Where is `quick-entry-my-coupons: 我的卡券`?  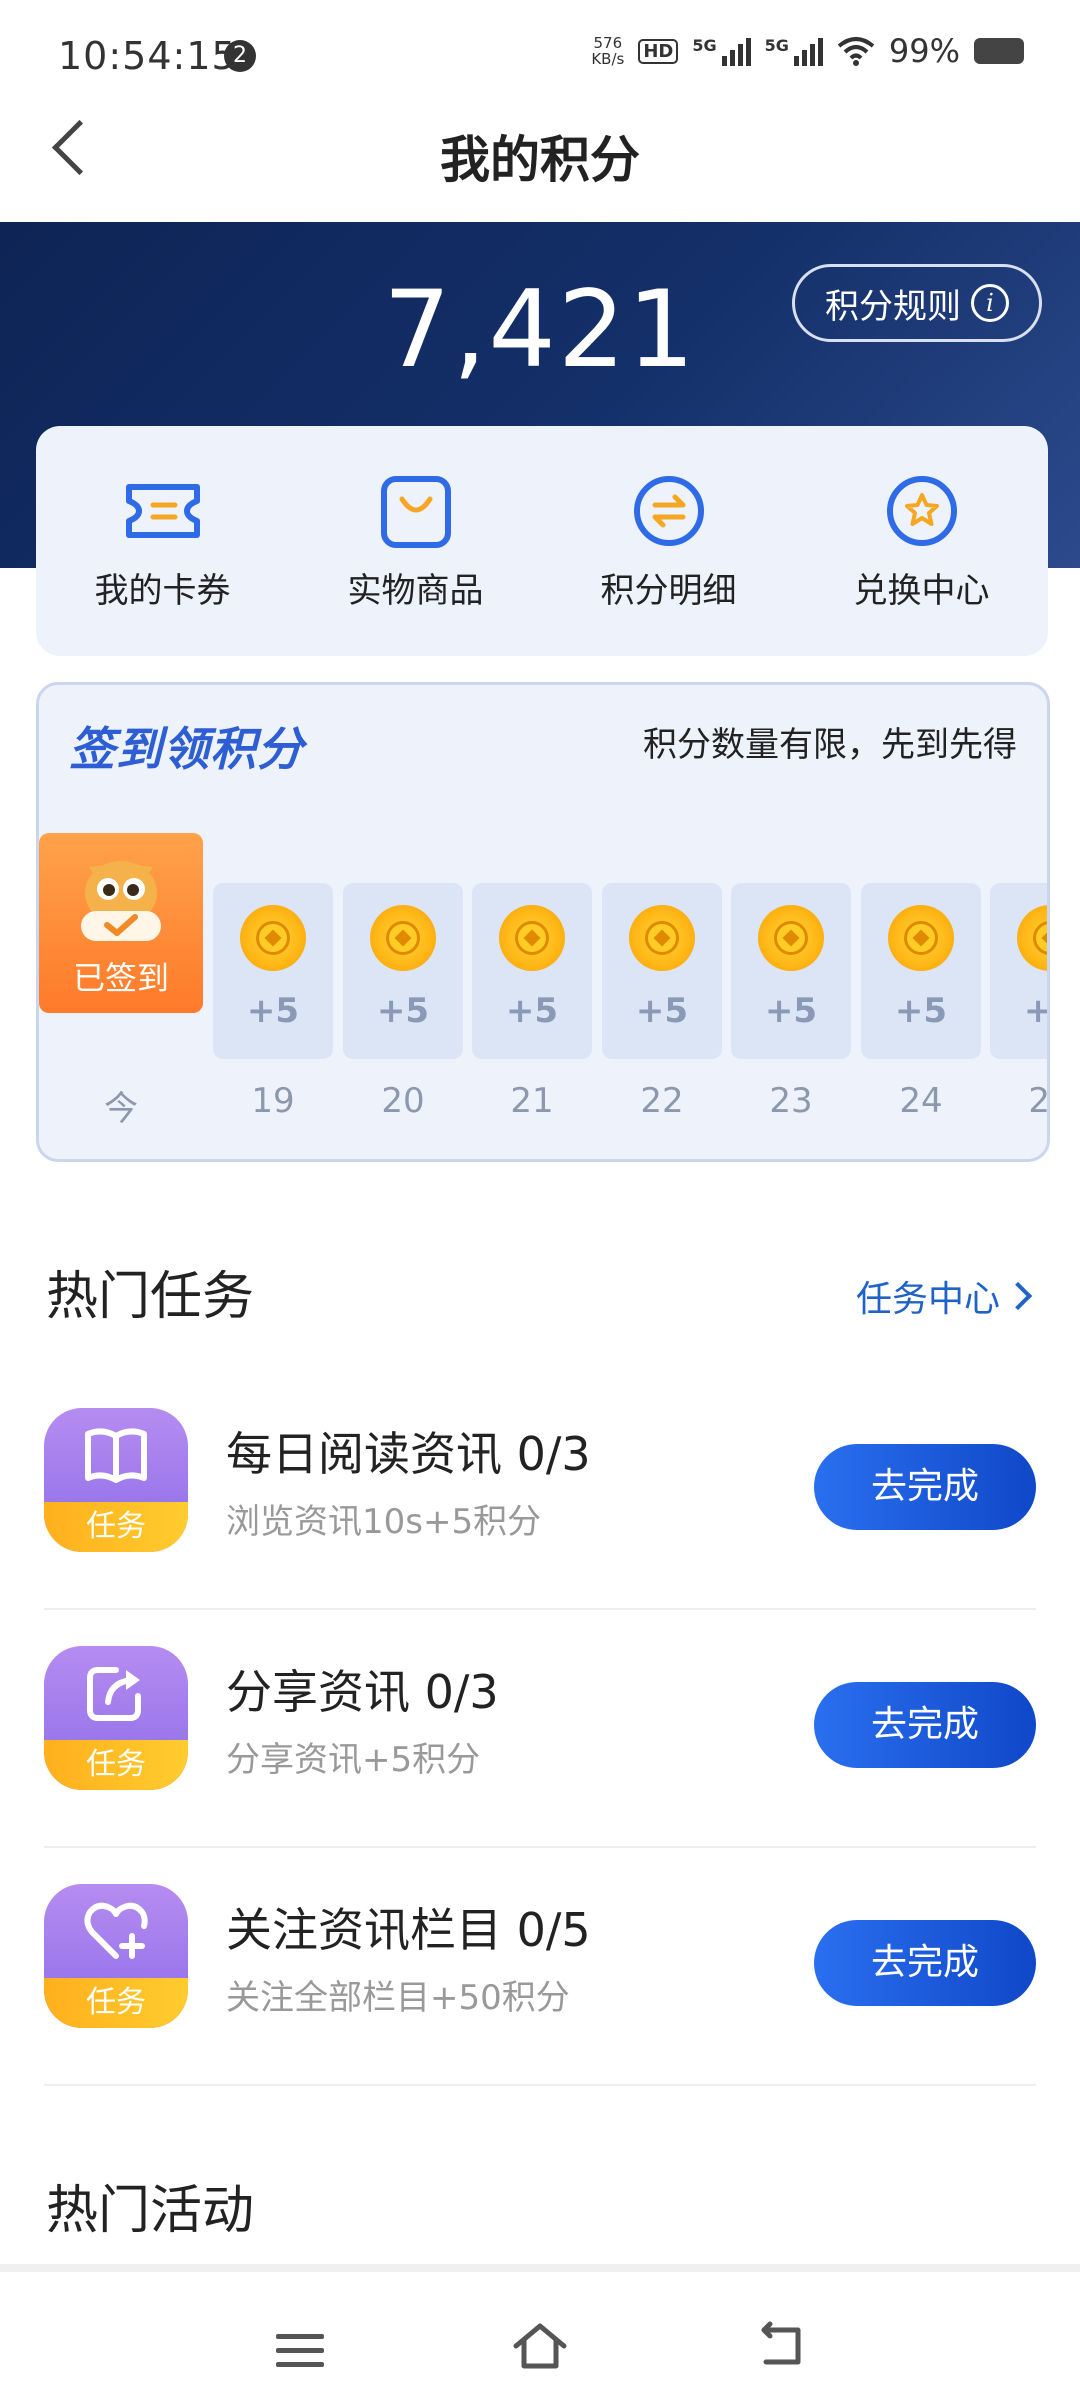 quick-entry-my-coupons: 我的卡券 is located at coordinates (163, 541).